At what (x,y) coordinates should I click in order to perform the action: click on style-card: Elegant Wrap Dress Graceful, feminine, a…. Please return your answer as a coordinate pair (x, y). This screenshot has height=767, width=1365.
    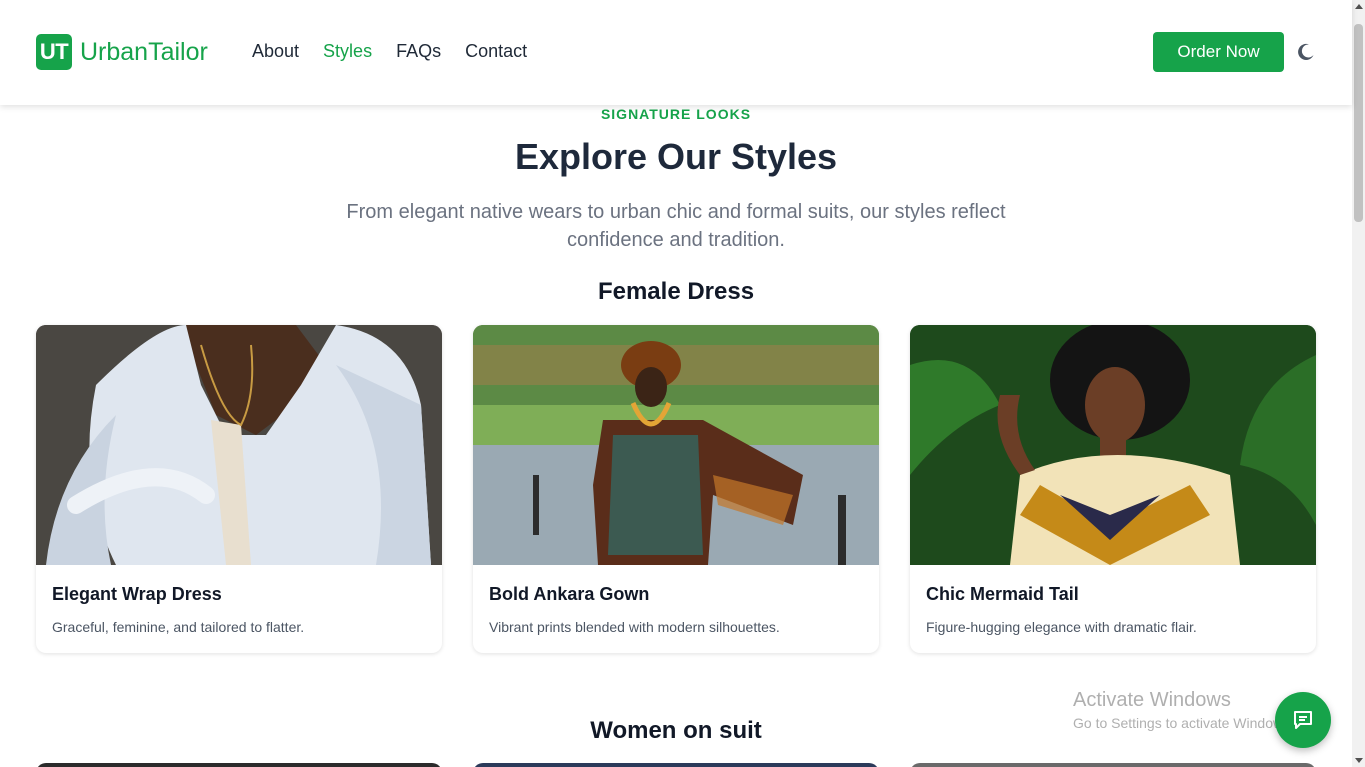
    Looking at the image, I should click on (239, 489).